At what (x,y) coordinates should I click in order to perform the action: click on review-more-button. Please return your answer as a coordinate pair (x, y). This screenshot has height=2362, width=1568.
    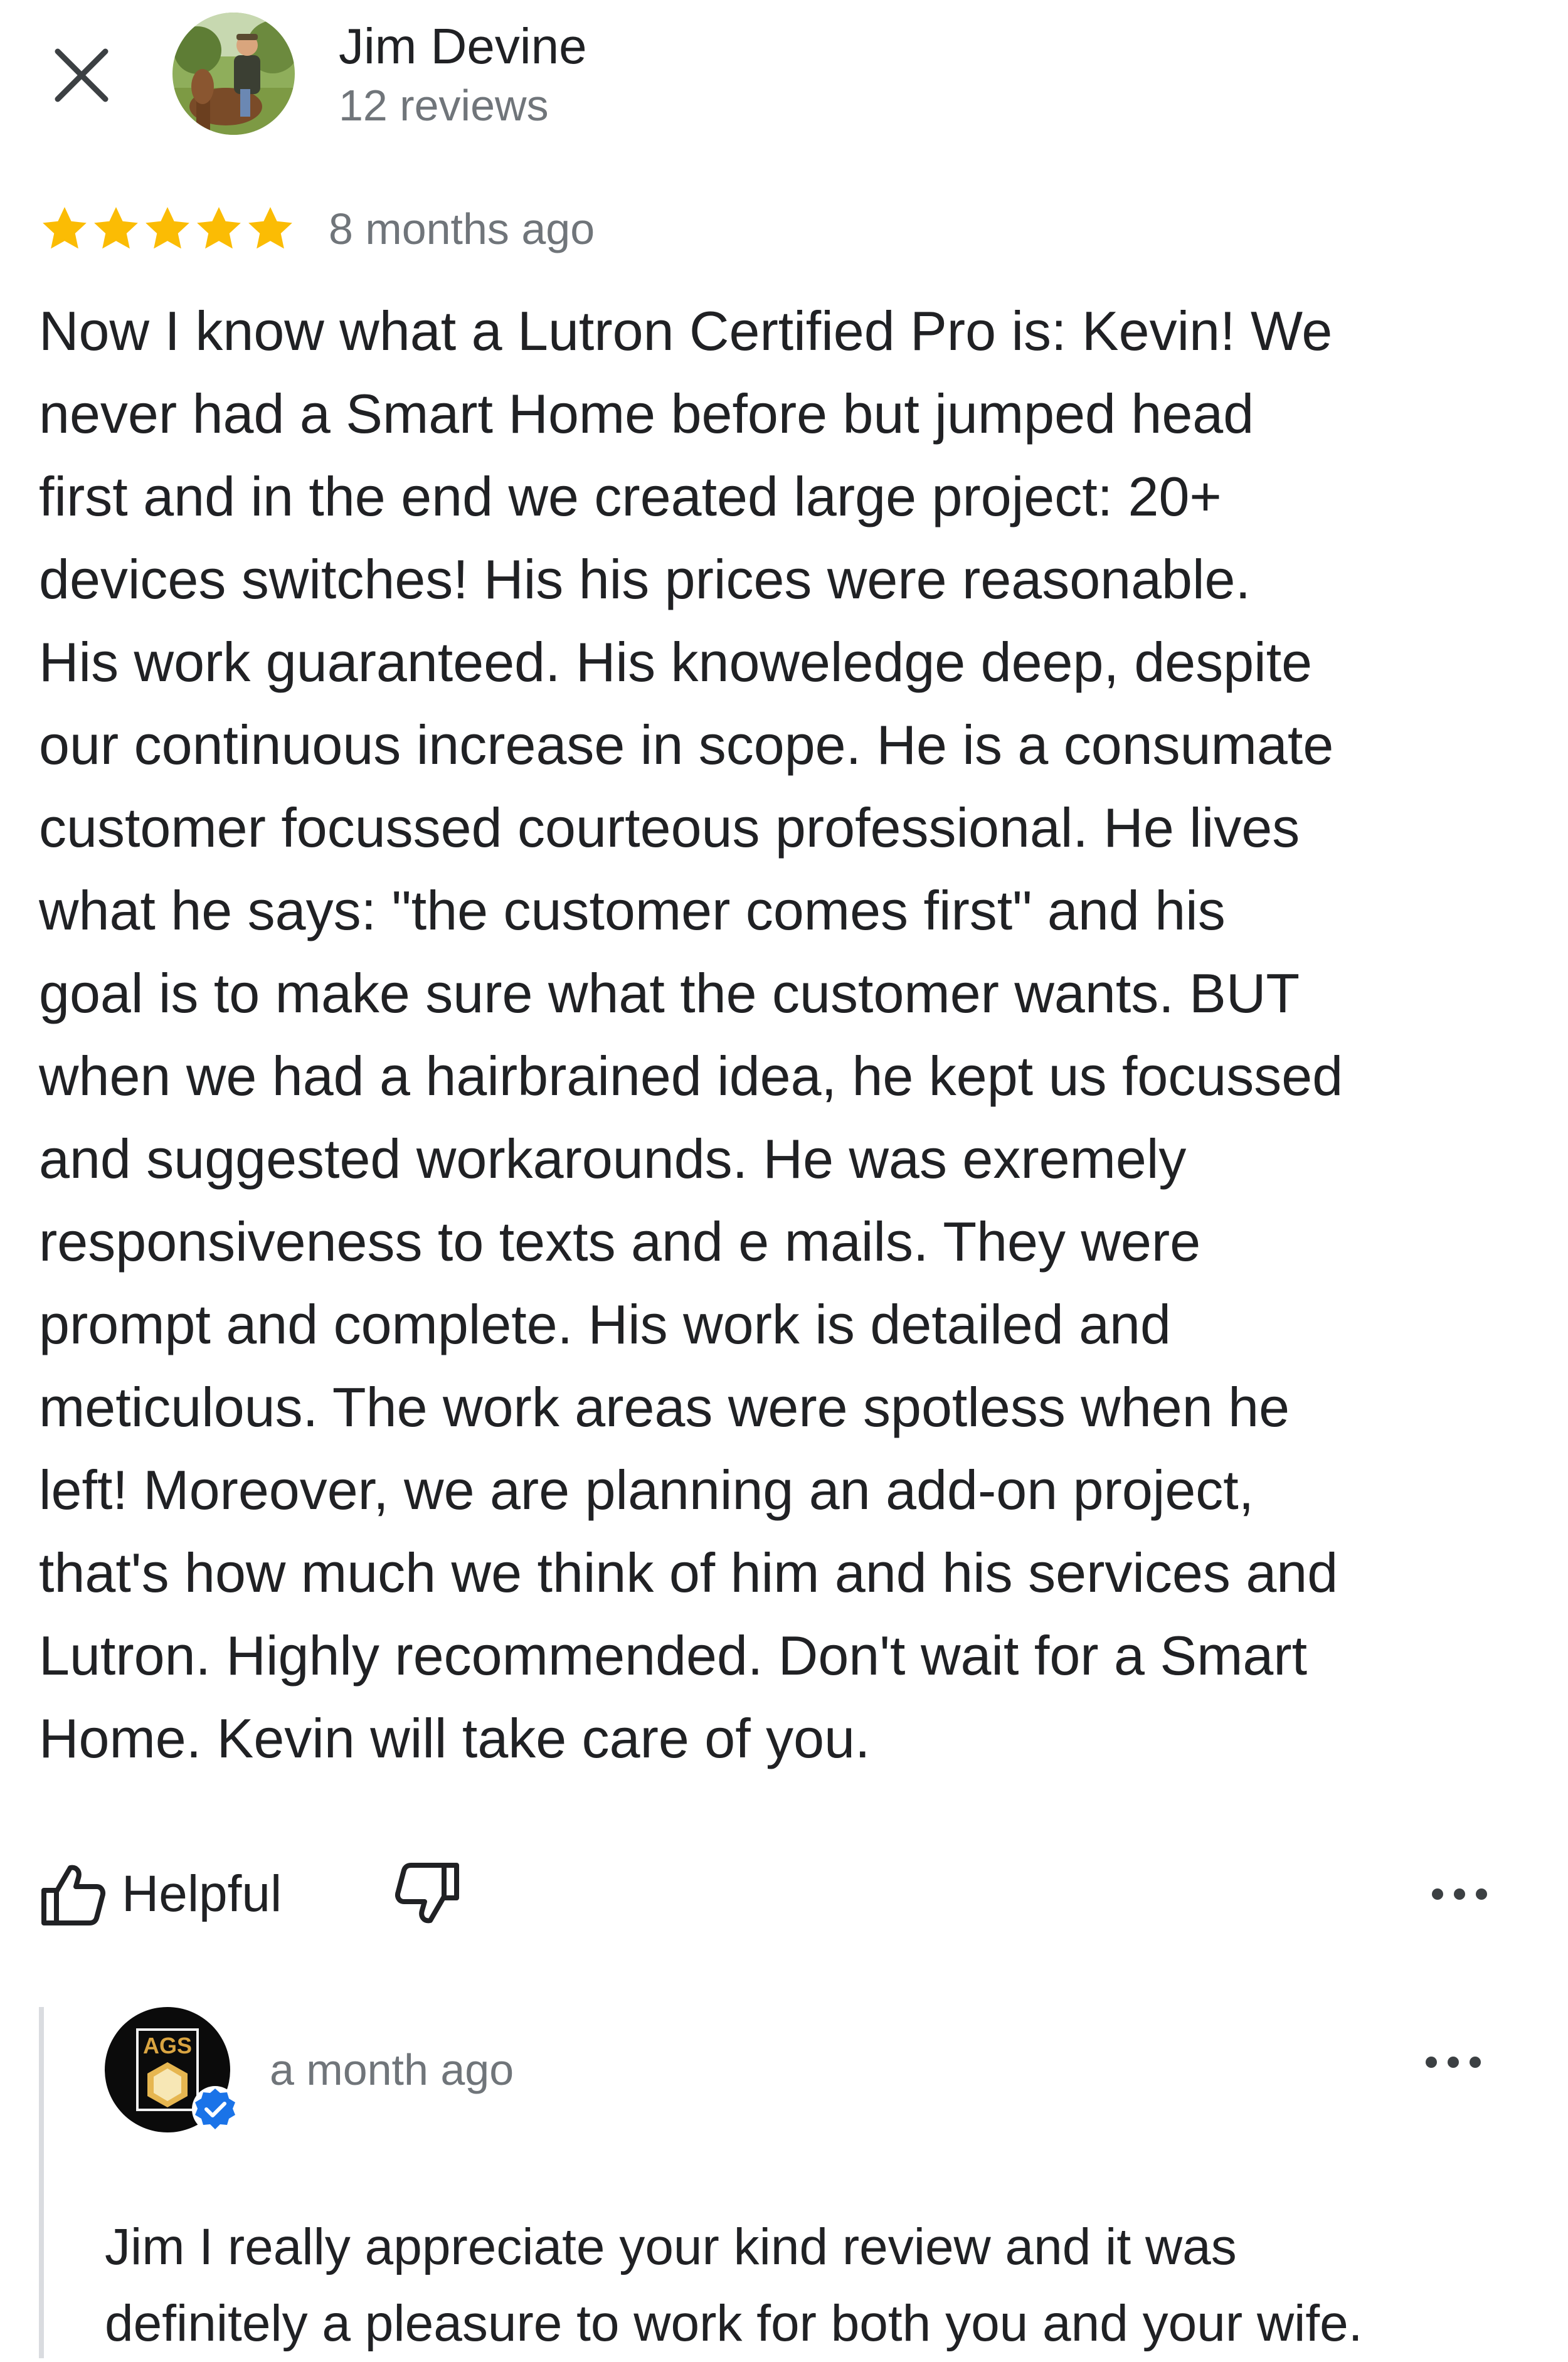
    Looking at the image, I should click on (1460, 1894).